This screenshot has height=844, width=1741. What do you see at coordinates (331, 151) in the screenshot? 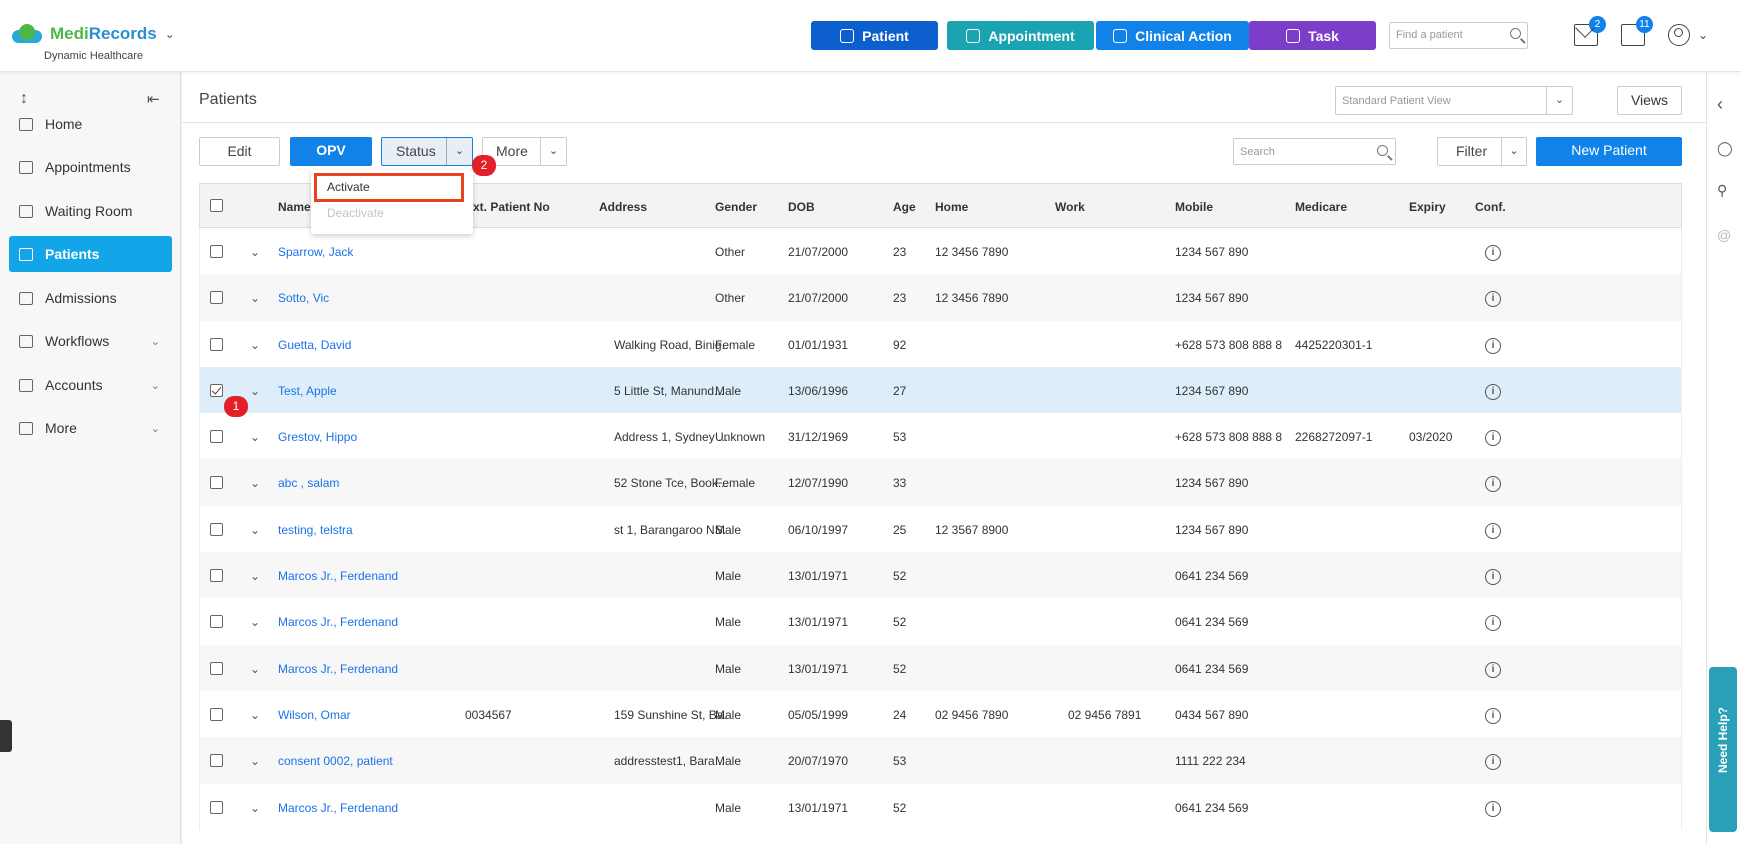
I see `opv-button: OPV` at bounding box center [331, 151].